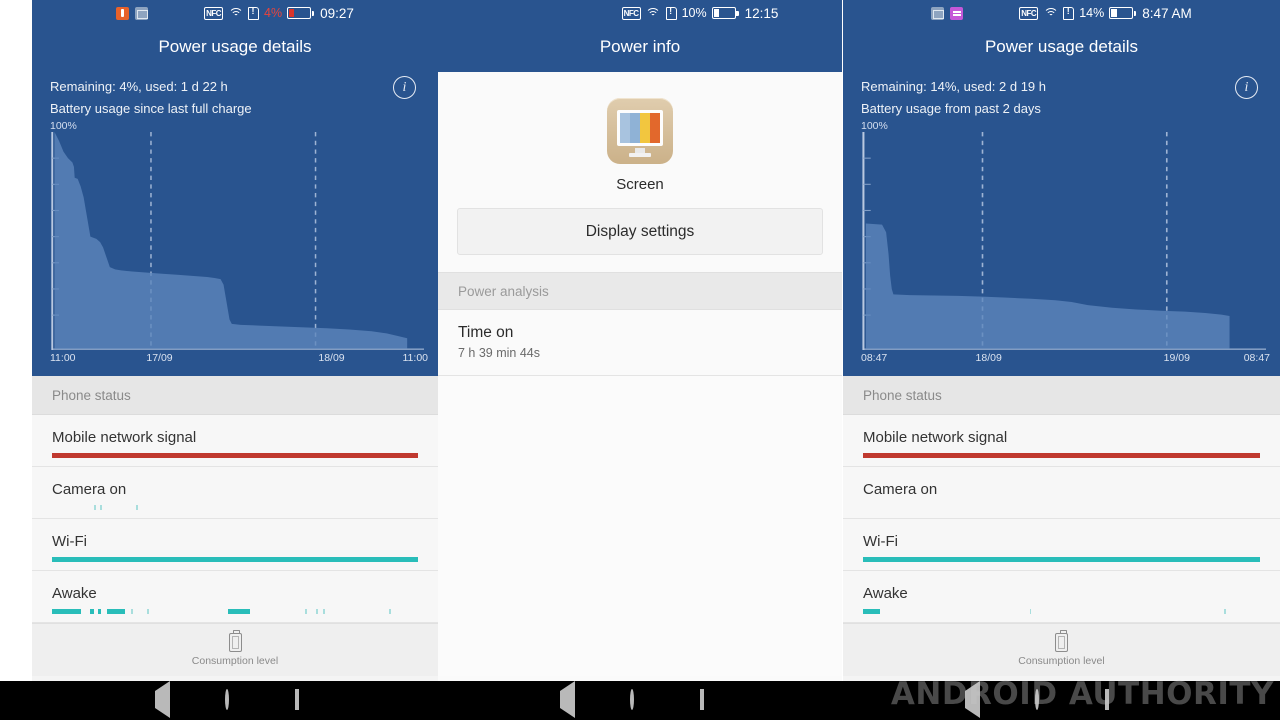 The height and width of the screenshot is (720, 1280). Describe the element at coordinates (486, 332) in the screenshot. I see `time-on-label: Time on` at that location.